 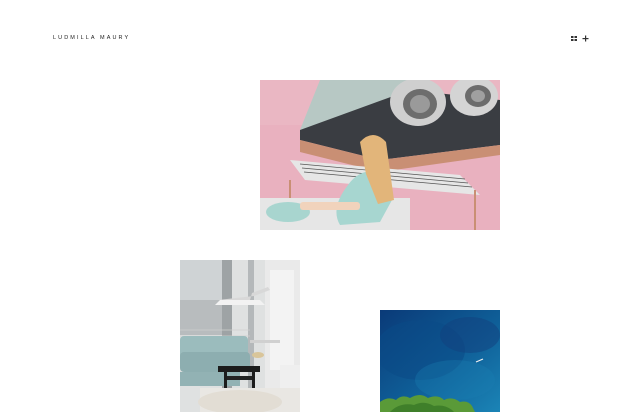 I want to click on living-room-image, so click(x=240, y=336).